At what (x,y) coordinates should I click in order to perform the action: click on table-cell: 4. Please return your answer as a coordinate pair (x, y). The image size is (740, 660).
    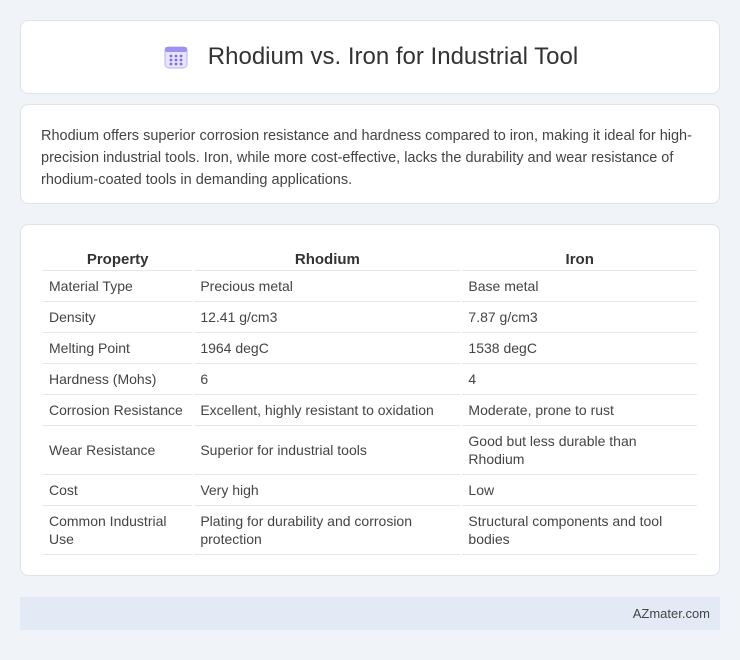
    Looking at the image, I should click on (579, 379).